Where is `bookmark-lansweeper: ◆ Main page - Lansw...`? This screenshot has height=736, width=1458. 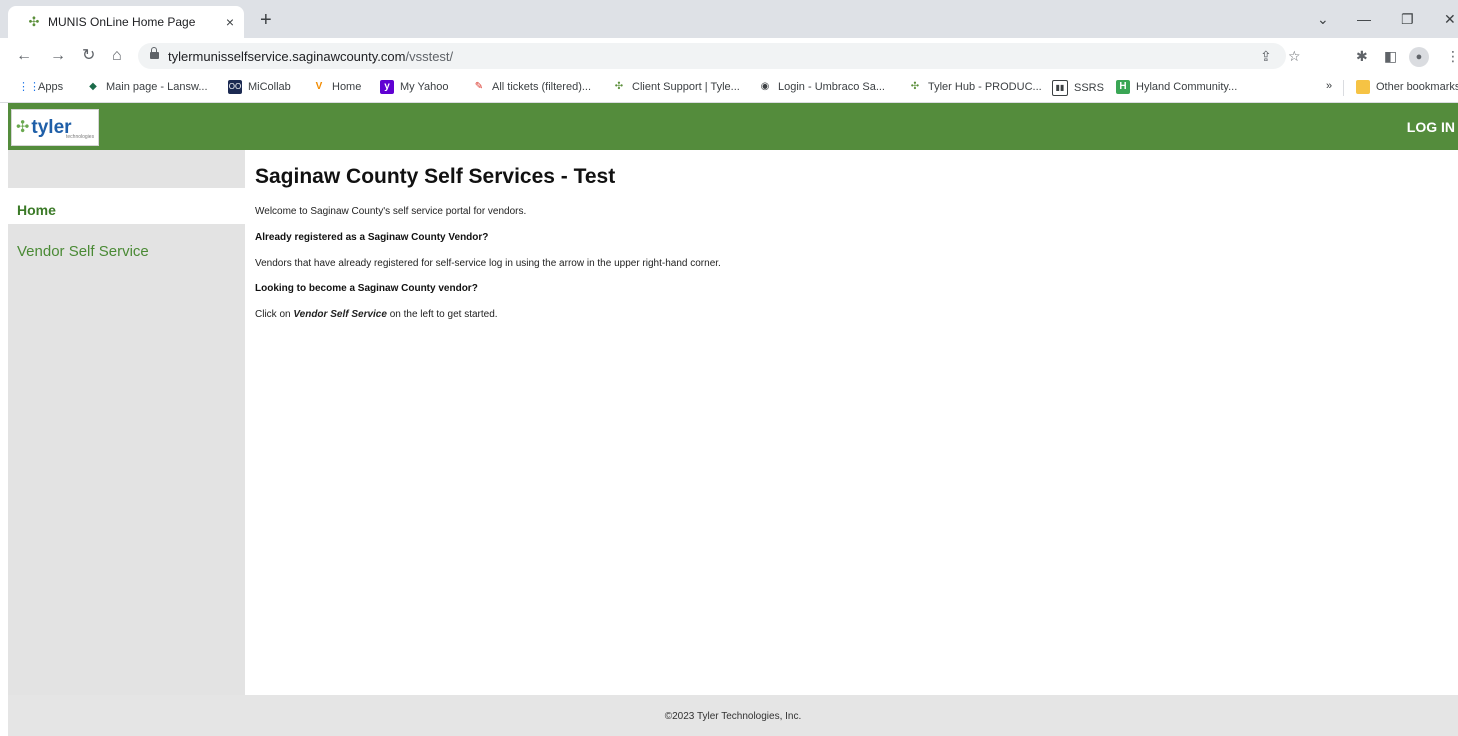
bookmark-lansweeper: ◆ Main page - Lansw... is located at coordinates (146, 87).